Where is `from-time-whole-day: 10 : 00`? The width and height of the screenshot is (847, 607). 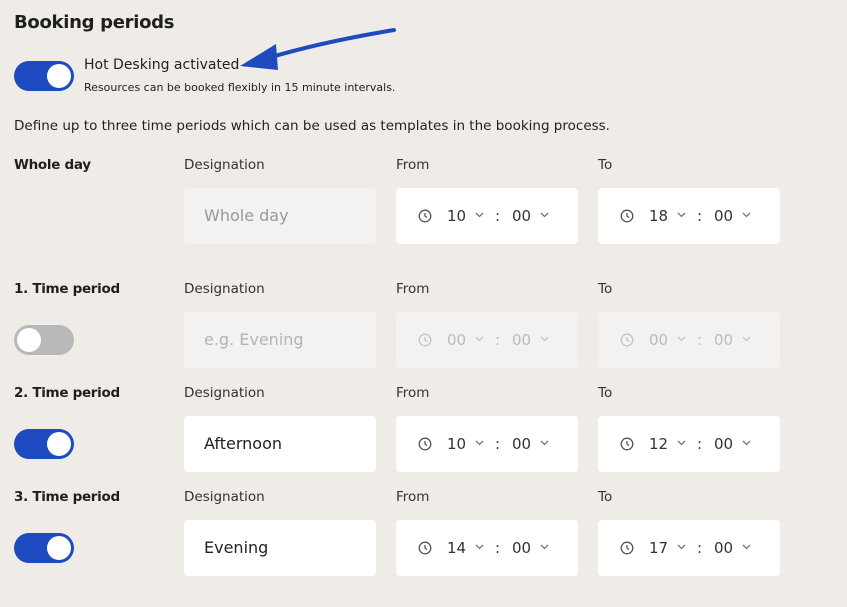 from-time-whole-day: 10 : 00 is located at coordinates (487, 216).